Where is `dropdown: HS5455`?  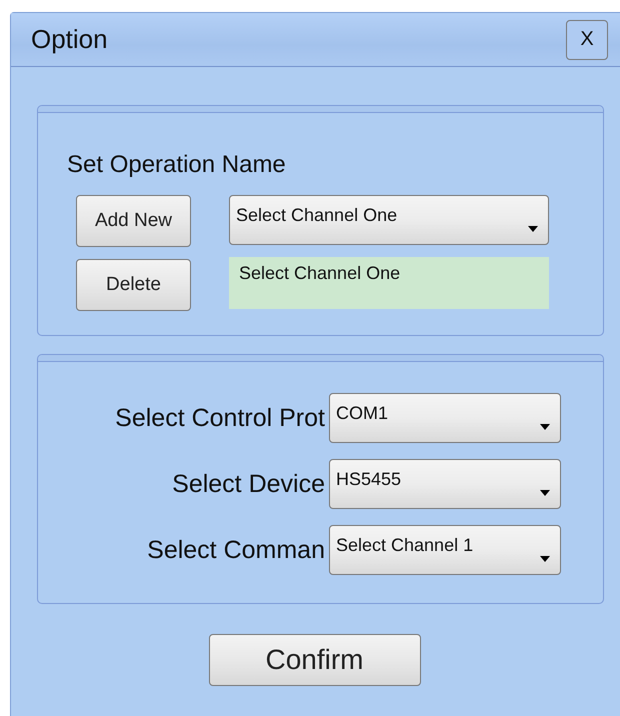 dropdown: HS5455 is located at coordinates (445, 484).